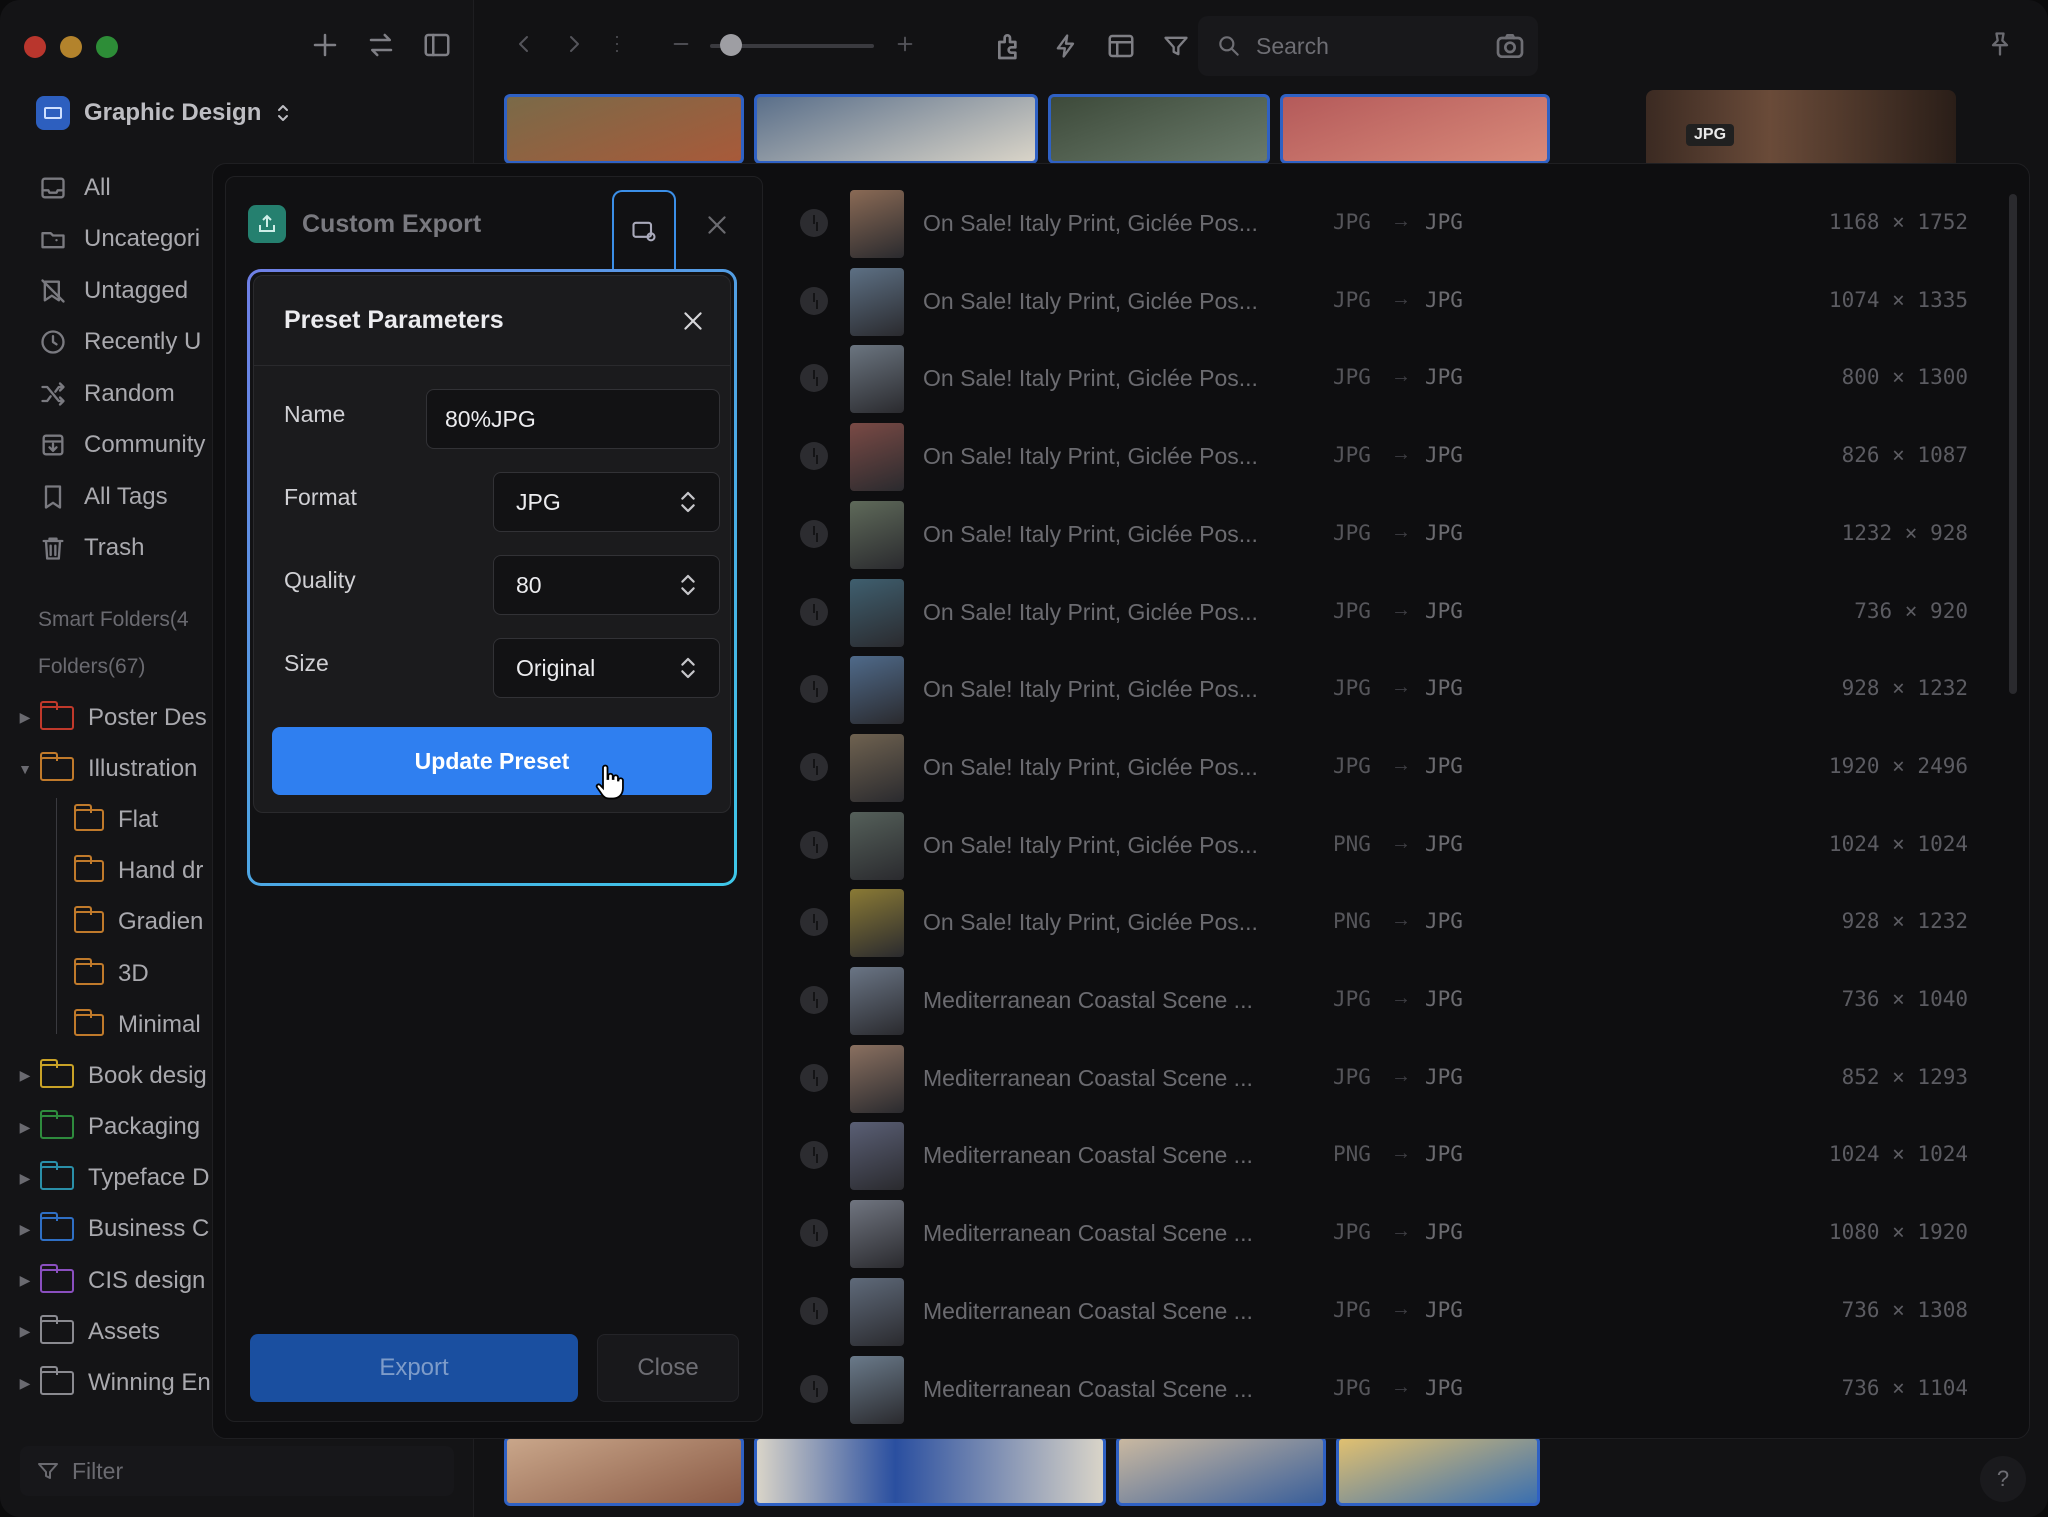  Describe the element at coordinates (1352, 688) in the screenshot. I see `source-format: JPG` at that location.